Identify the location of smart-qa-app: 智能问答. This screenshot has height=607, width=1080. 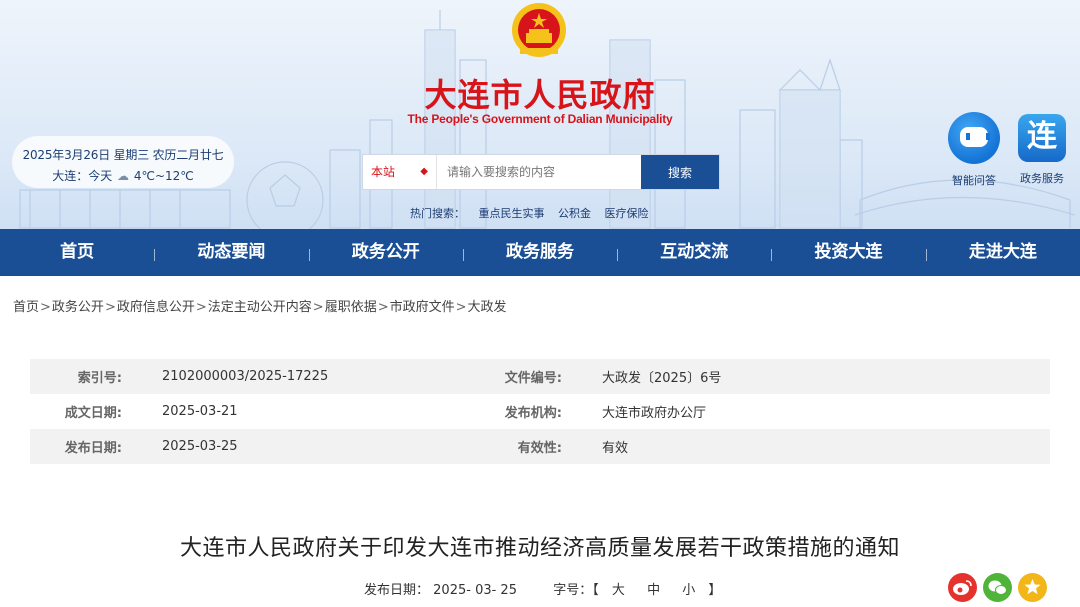
(974, 150).